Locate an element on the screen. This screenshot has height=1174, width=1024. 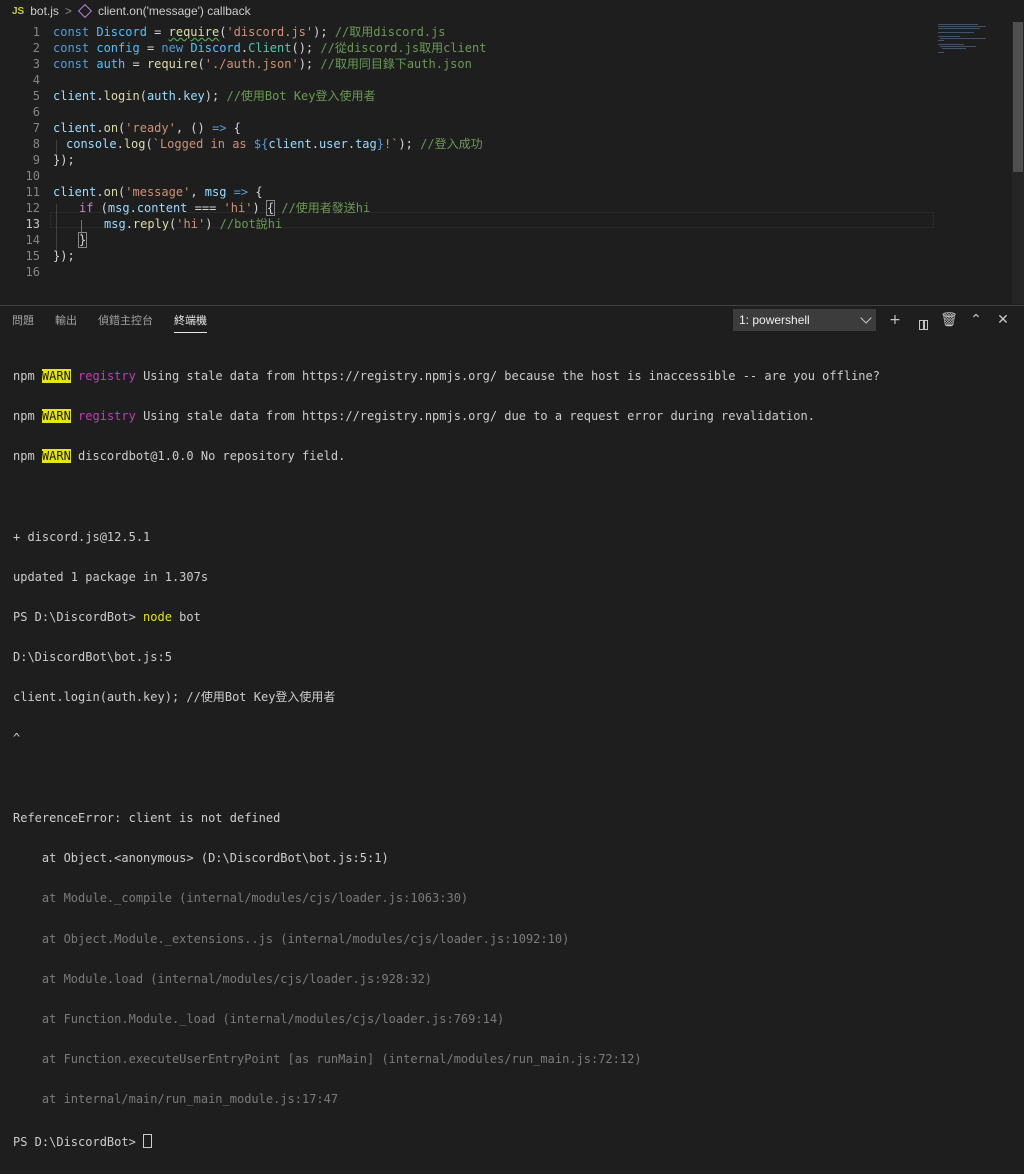
scrollbar-thumb is located at coordinates (1018, 97).